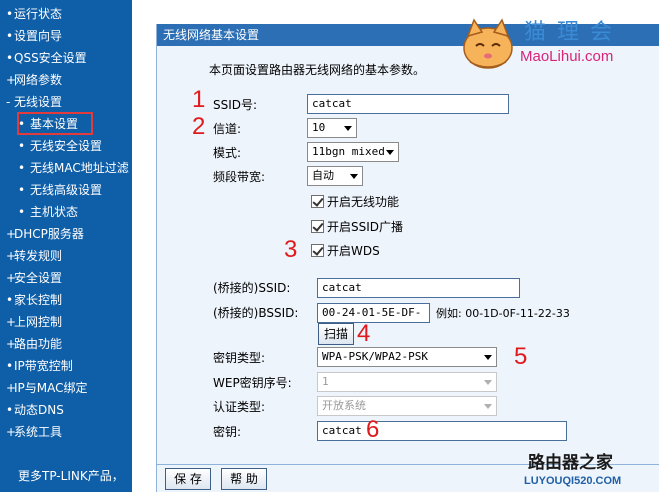 Image resolution: width=659 pixels, height=492 pixels. Describe the element at coordinates (227, 129) in the screenshot. I see `channel-label: 信道:` at that location.